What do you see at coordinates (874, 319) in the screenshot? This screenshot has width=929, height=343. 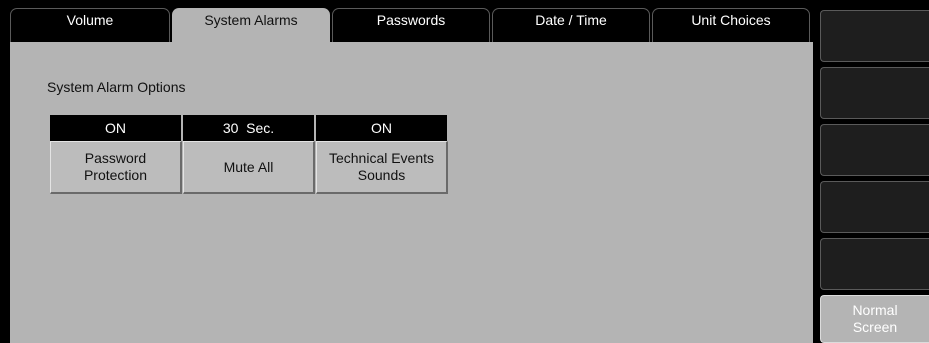 I see `normal-screen-button: Normal Screen` at bounding box center [874, 319].